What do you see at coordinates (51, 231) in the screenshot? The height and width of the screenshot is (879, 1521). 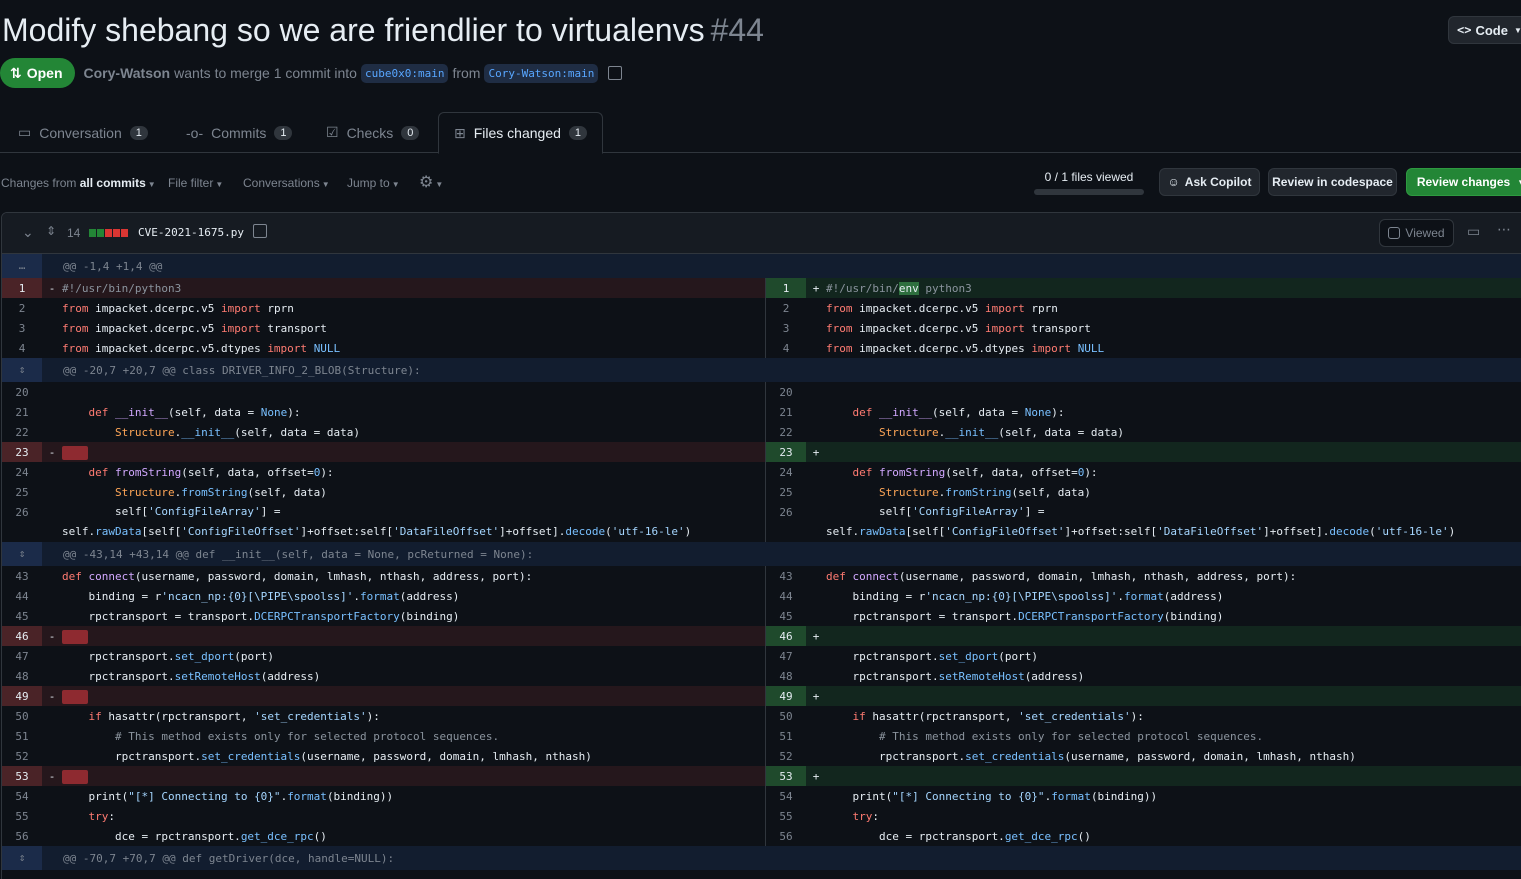 I see `expand-all-icon: ⇕` at bounding box center [51, 231].